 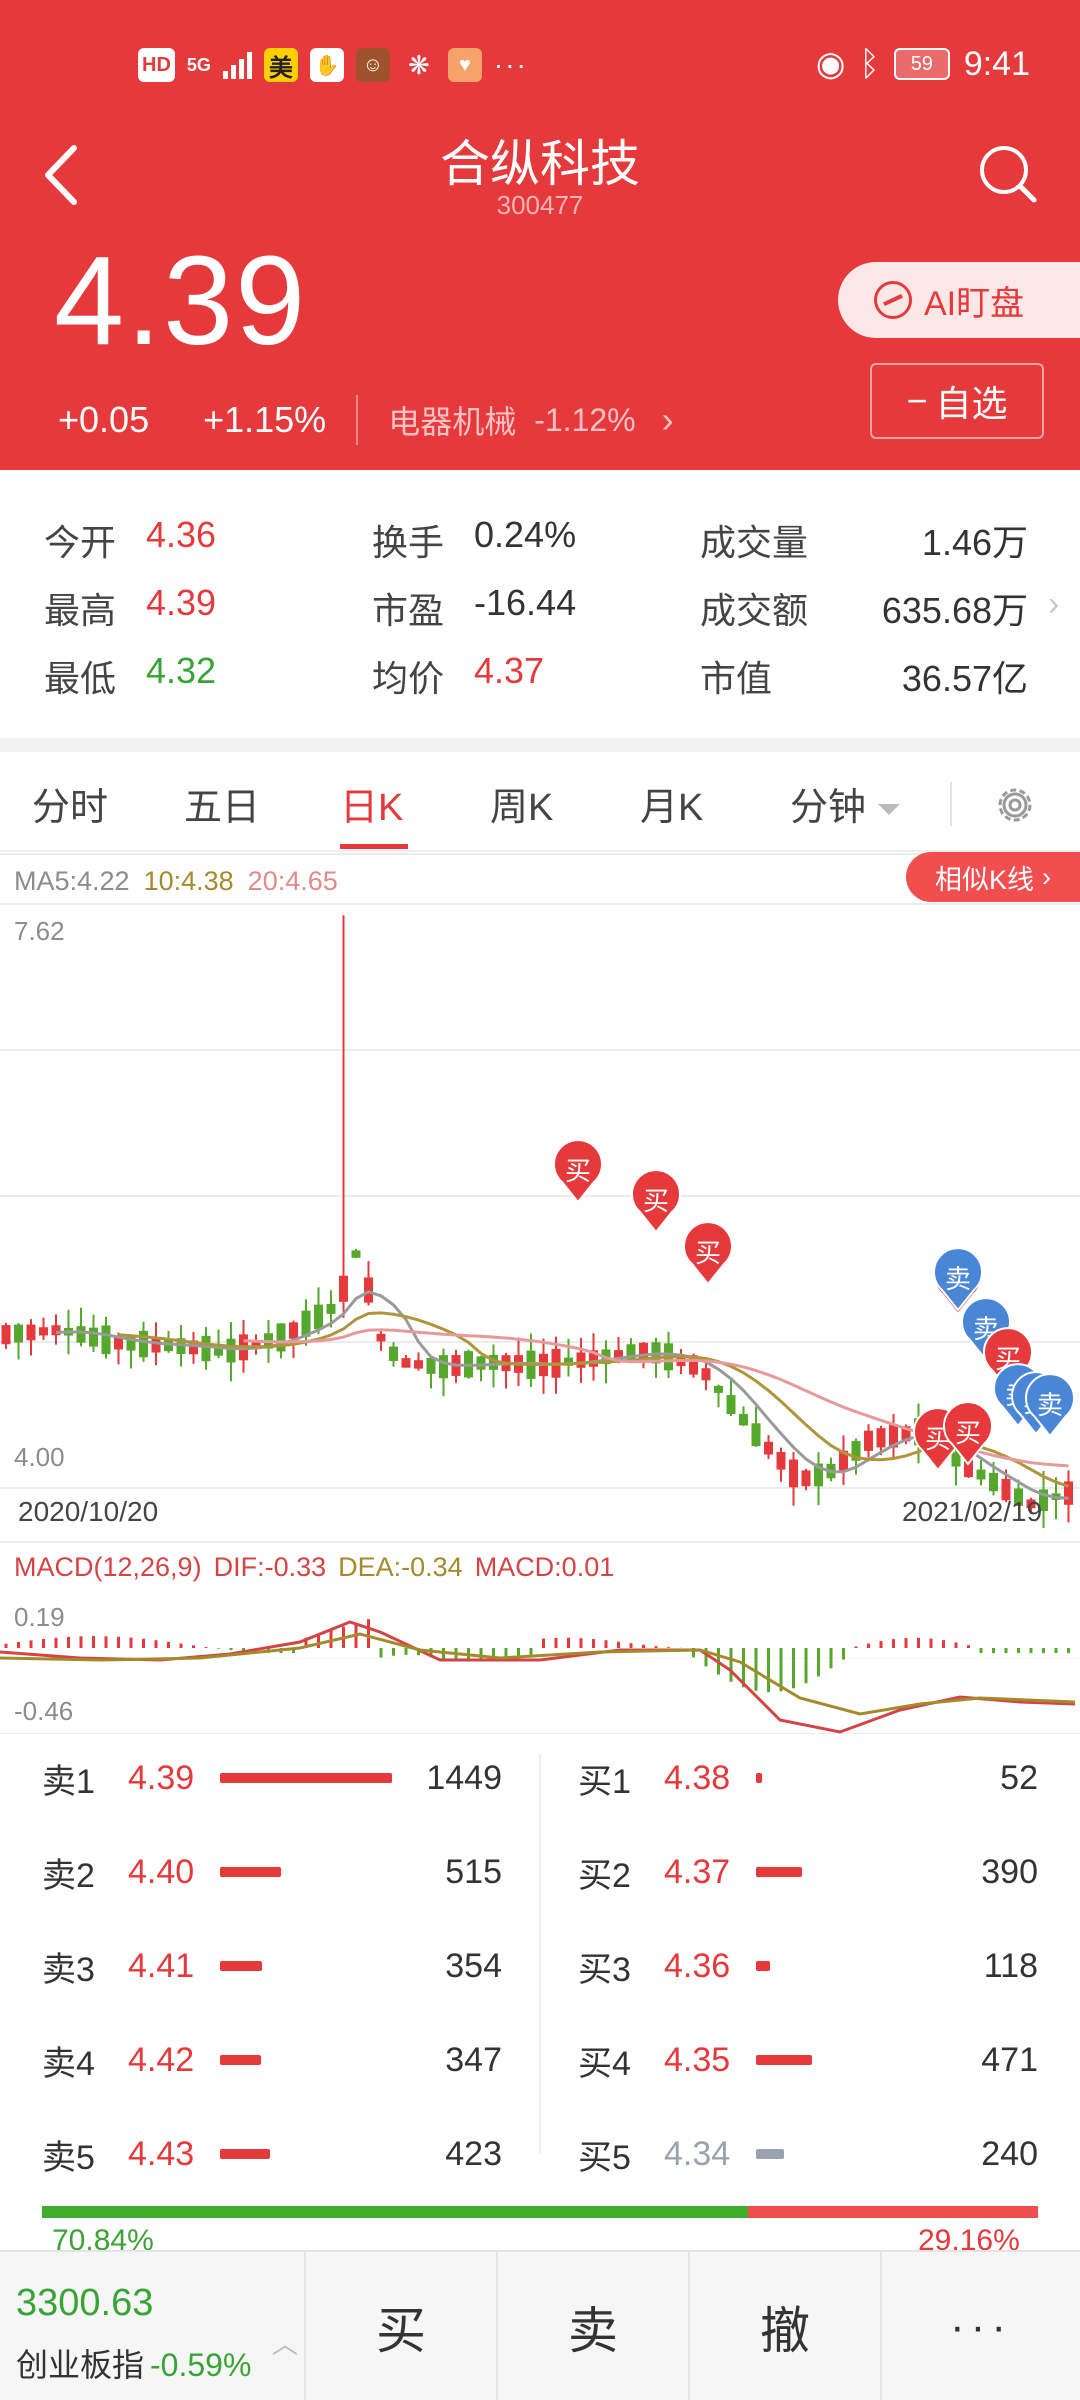 I want to click on sell-level-row: 卖2 4.40 515, so click(x=277, y=1872).